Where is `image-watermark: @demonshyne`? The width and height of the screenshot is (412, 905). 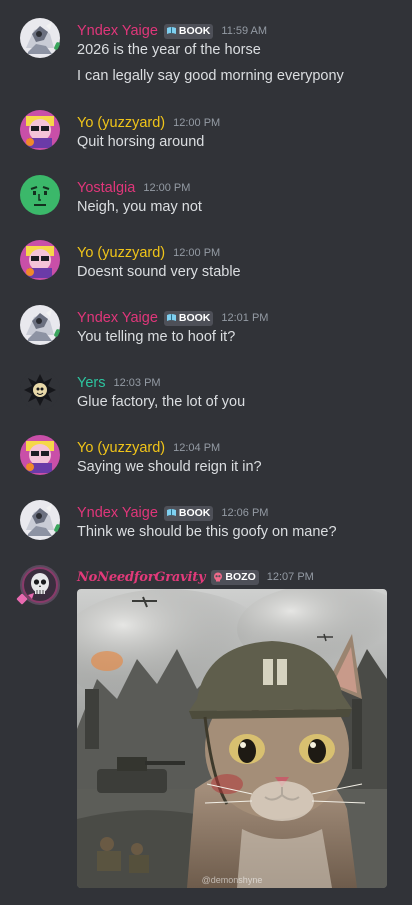
image-watermark: @demonshyne is located at coordinates (232, 880).